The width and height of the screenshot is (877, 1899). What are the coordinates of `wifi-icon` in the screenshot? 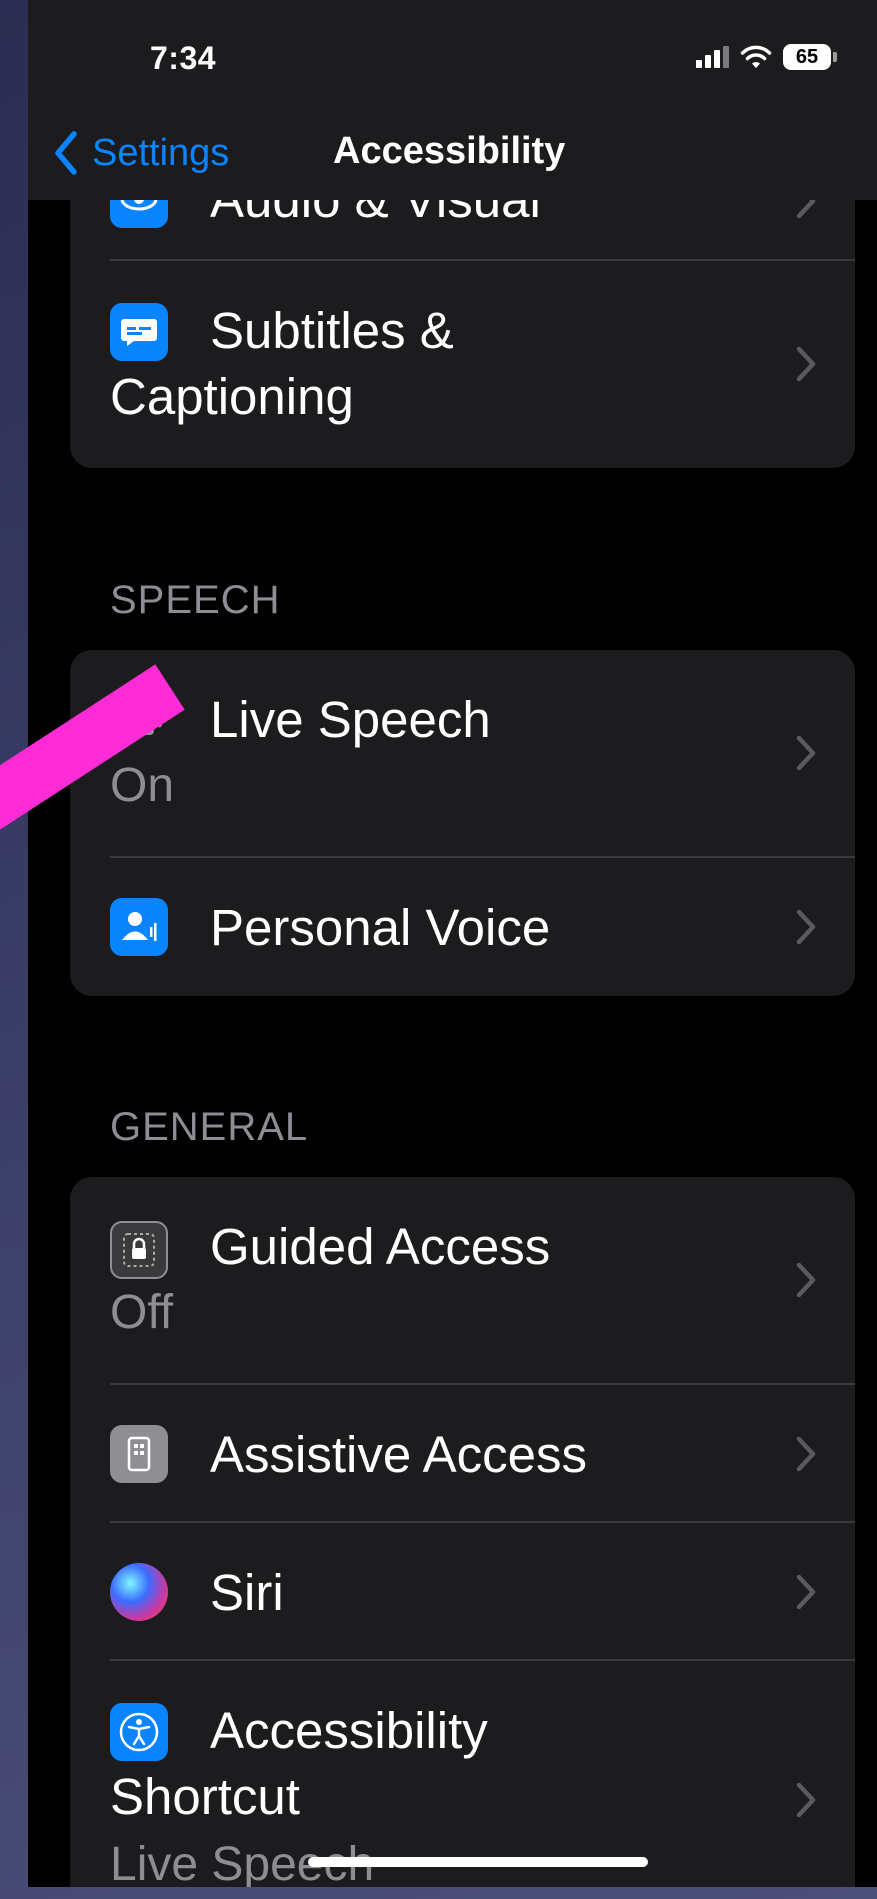 It's located at (756, 56).